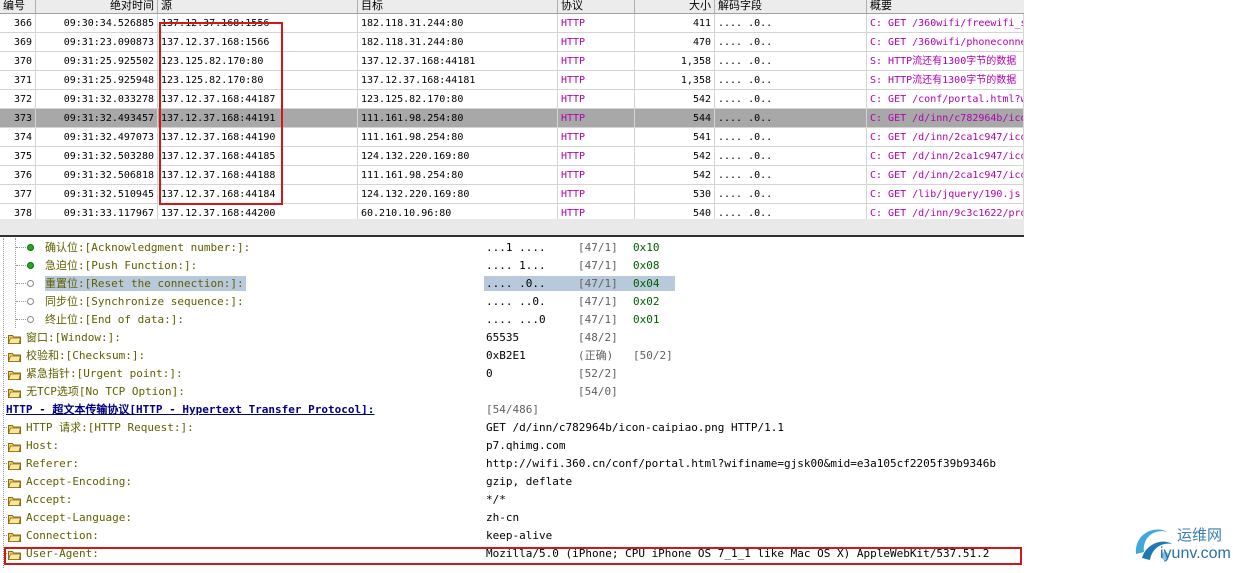 The width and height of the screenshot is (1239, 573). I want to click on field-hex: 0x10, so click(646, 247).